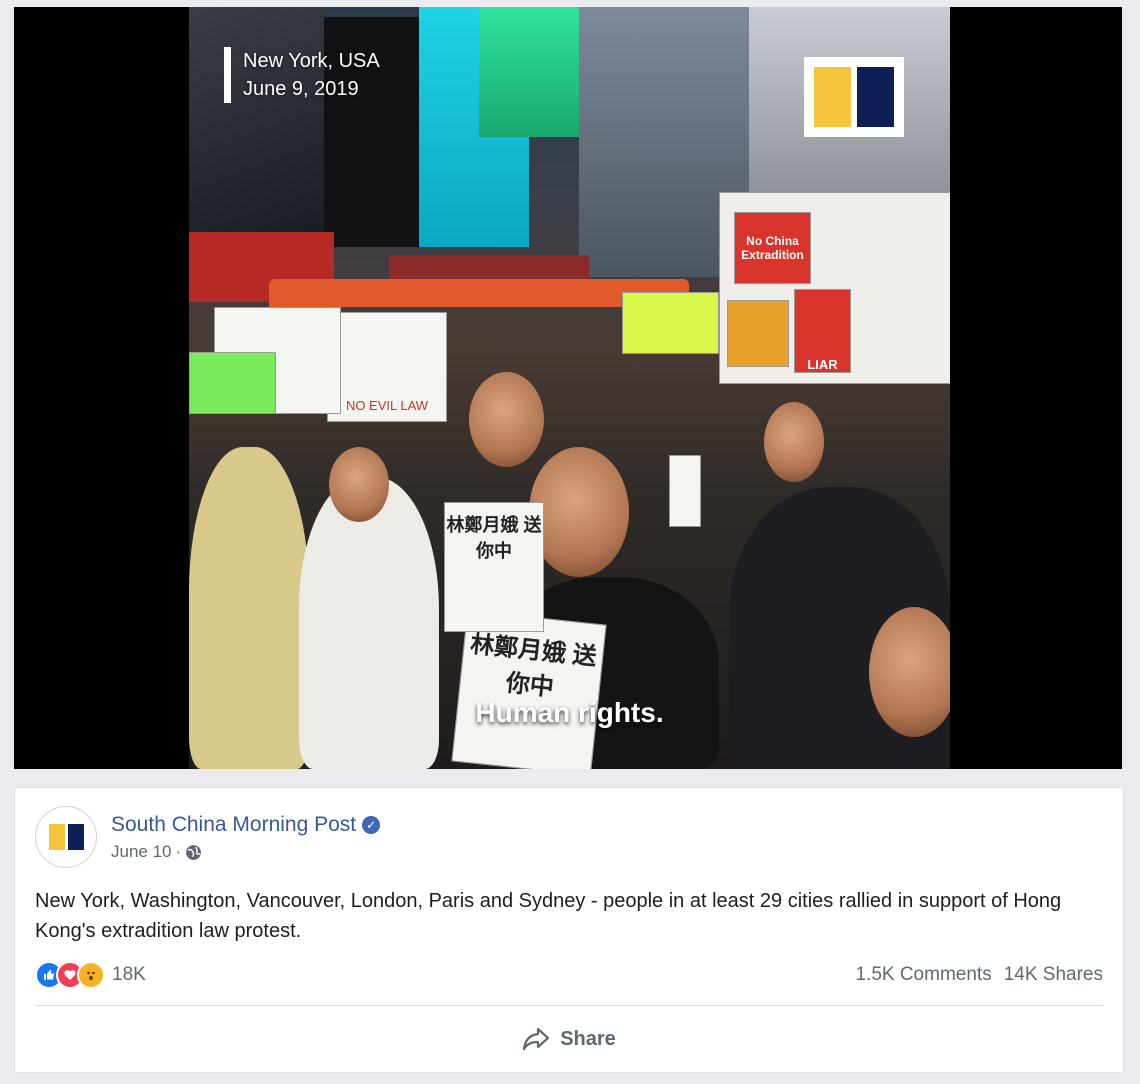  What do you see at coordinates (66, 837) in the screenshot?
I see `page-avatar` at bounding box center [66, 837].